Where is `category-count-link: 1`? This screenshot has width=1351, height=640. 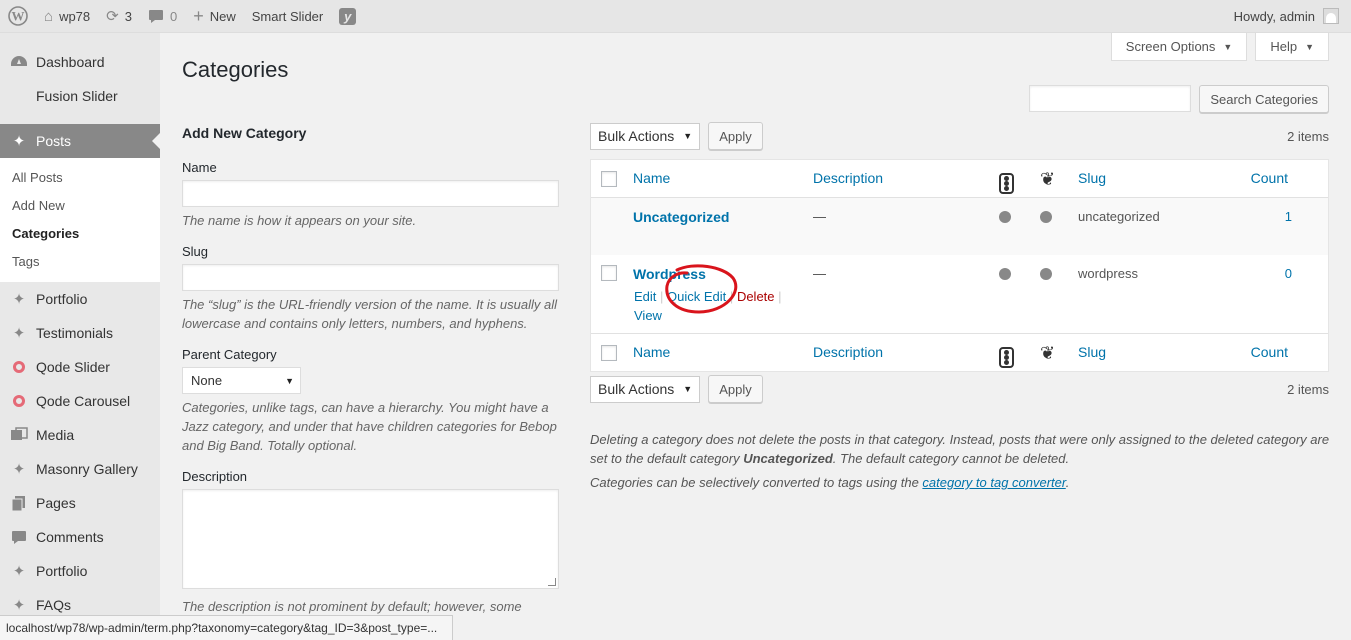
category-count-link: 1 is located at coordinates (1288, 216).